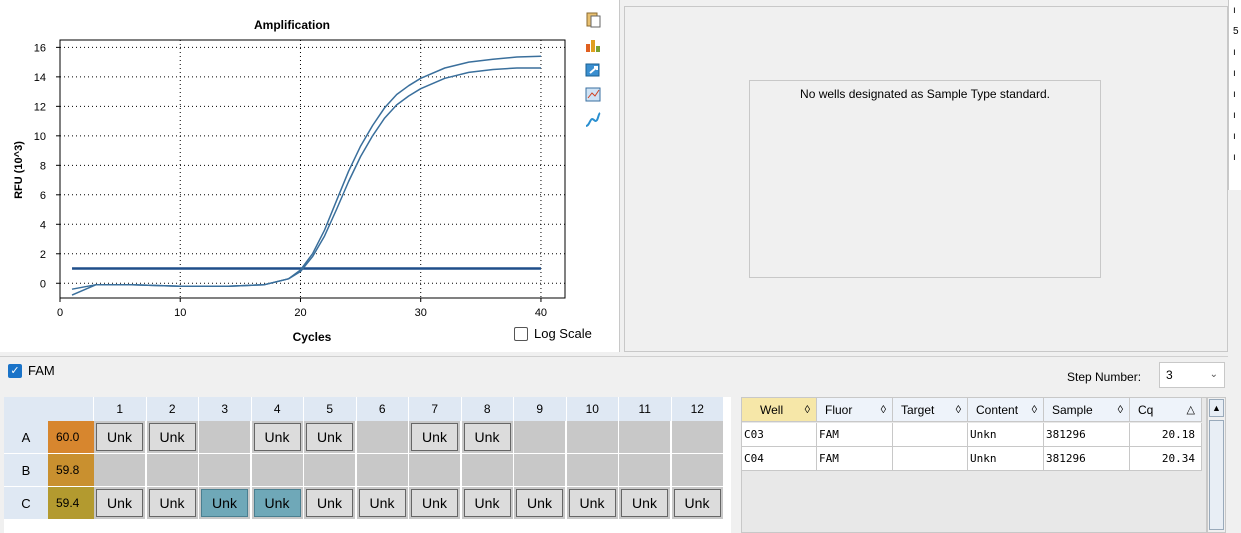  What do you see at coordinates (779, 410) in the screenshot?
I see `column-header-well: Well ◊` at bounding box center [779, 410].